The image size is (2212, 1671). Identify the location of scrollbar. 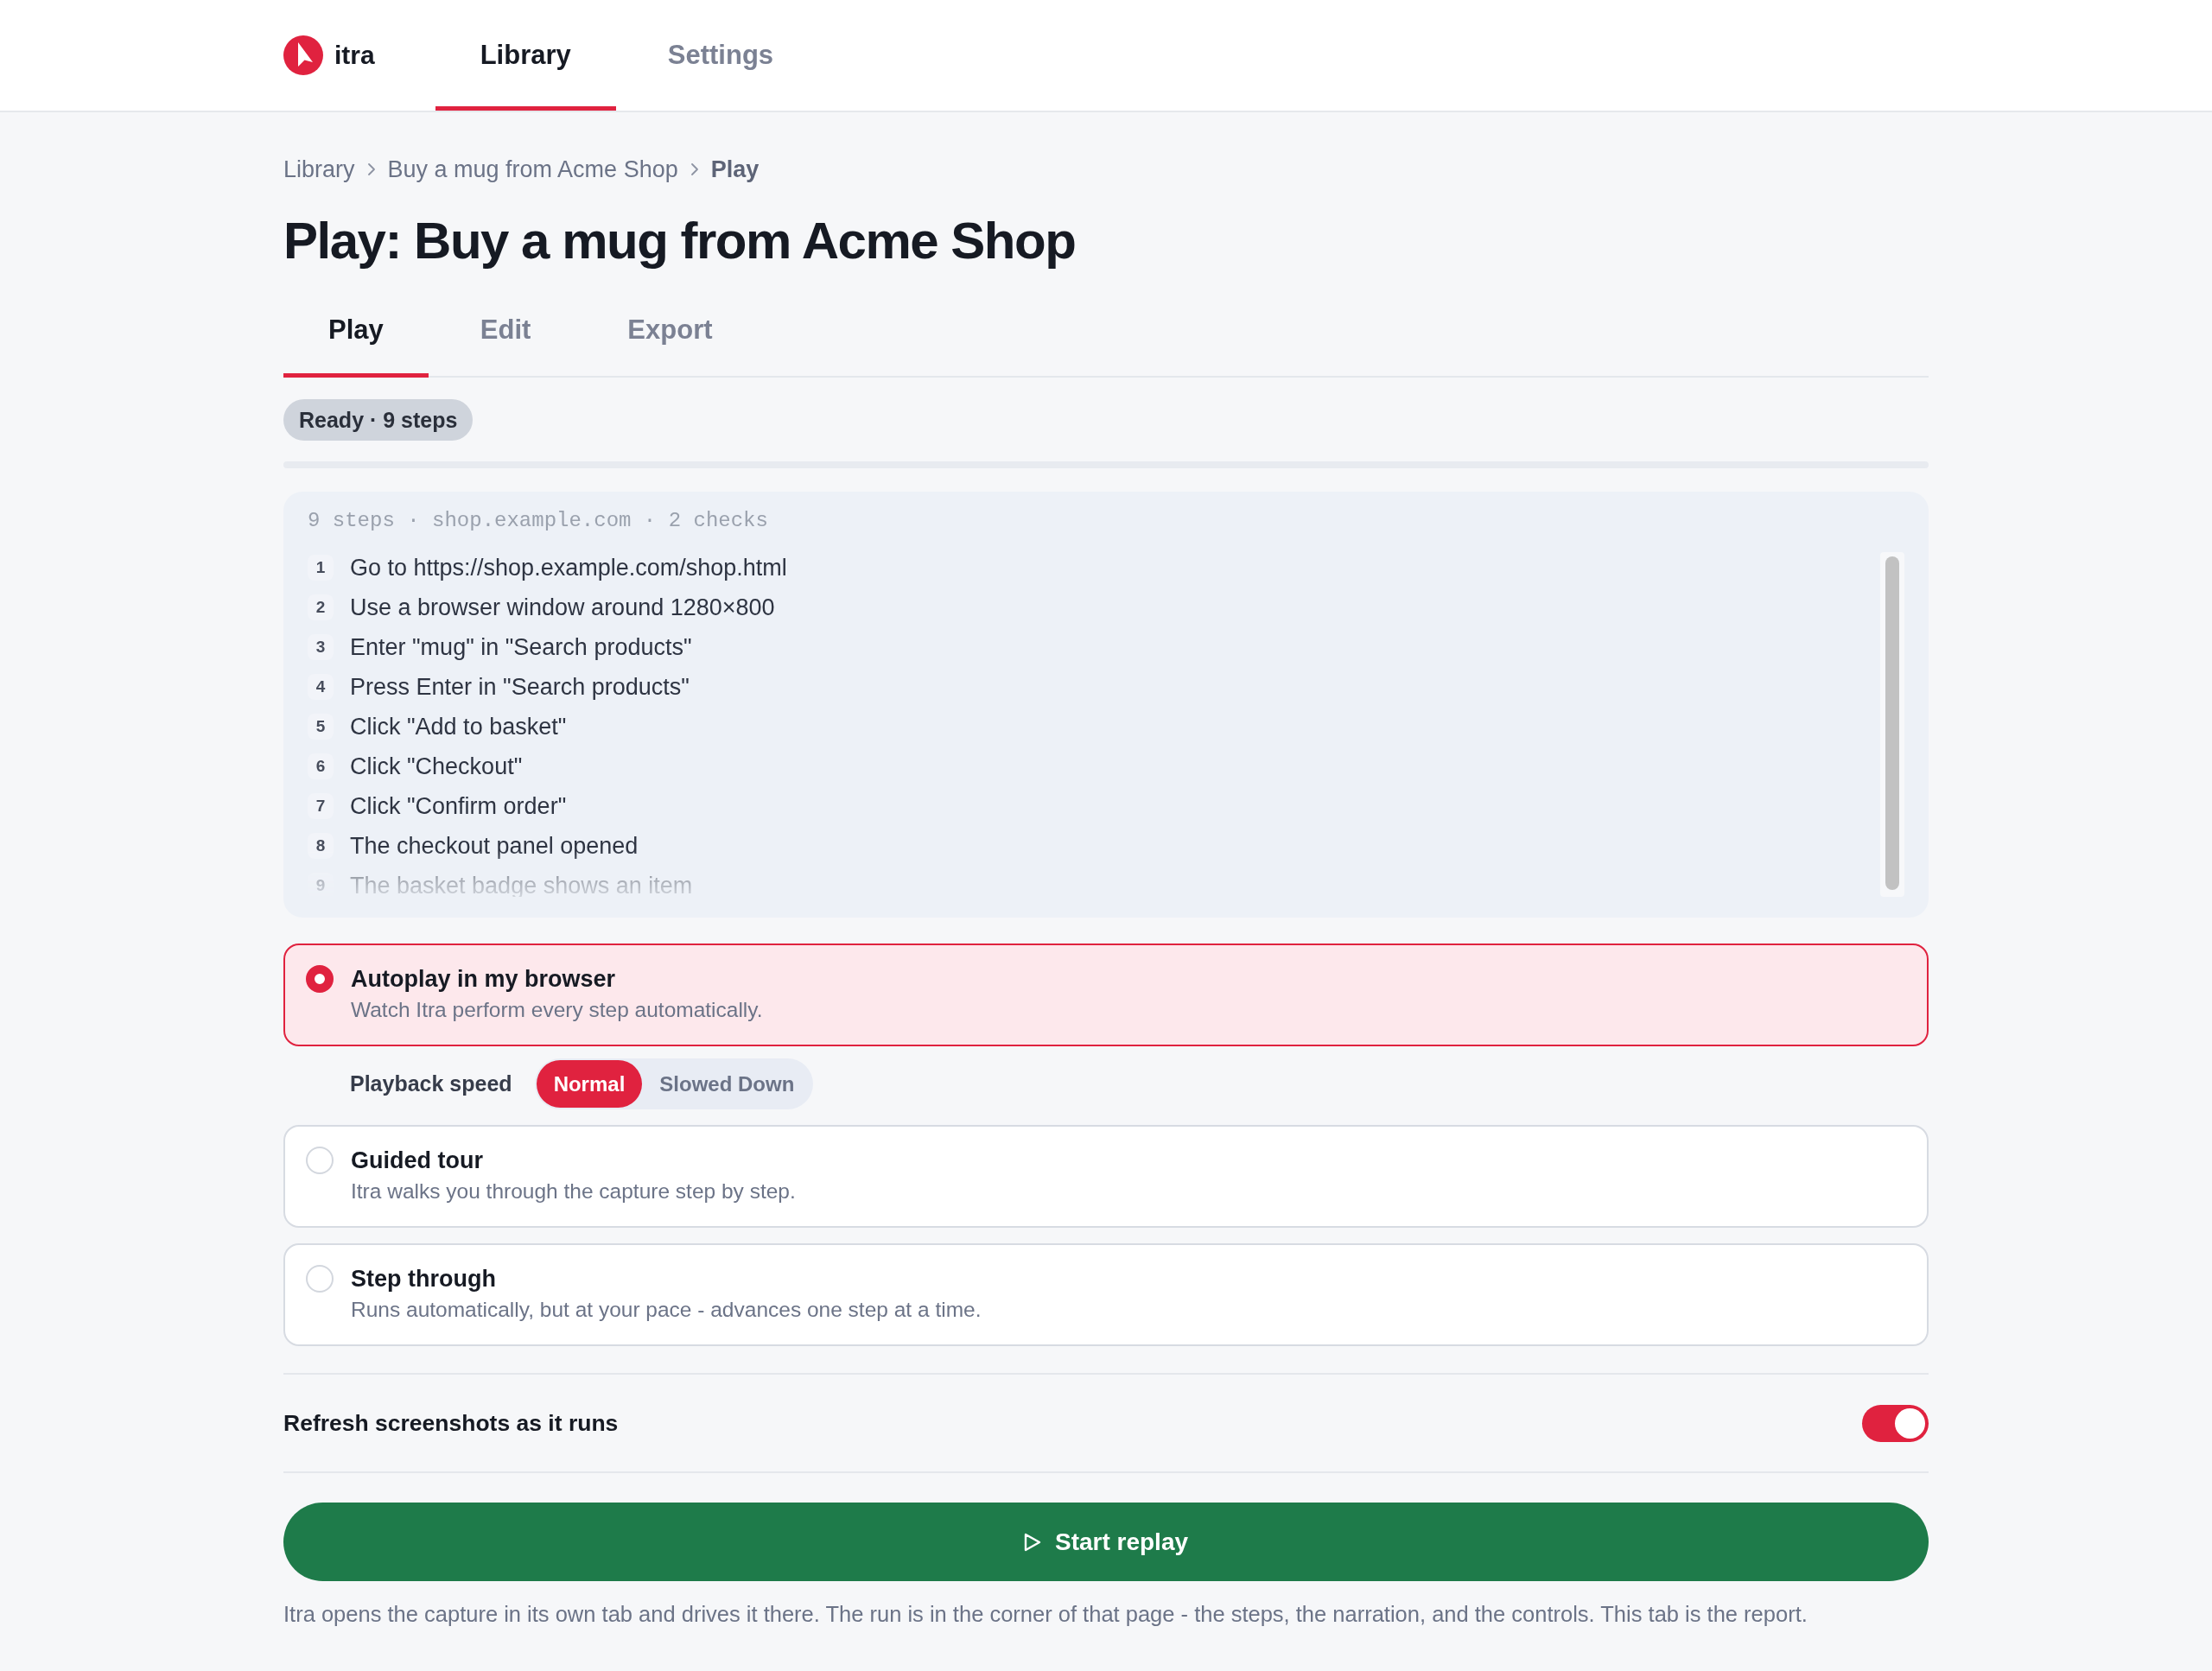
(1892, 724).